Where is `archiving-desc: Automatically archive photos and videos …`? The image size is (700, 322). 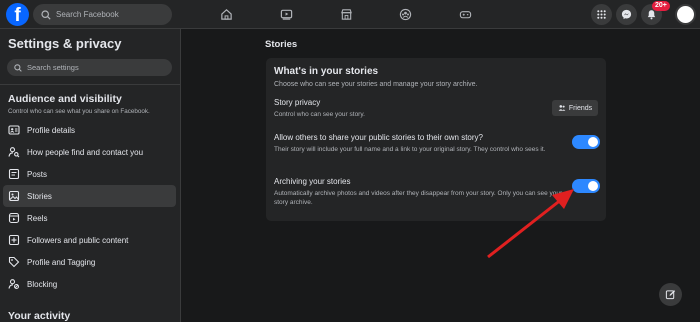
archiving-desc: Automatically archive photos and videos … is located at coordinates (418, 198).